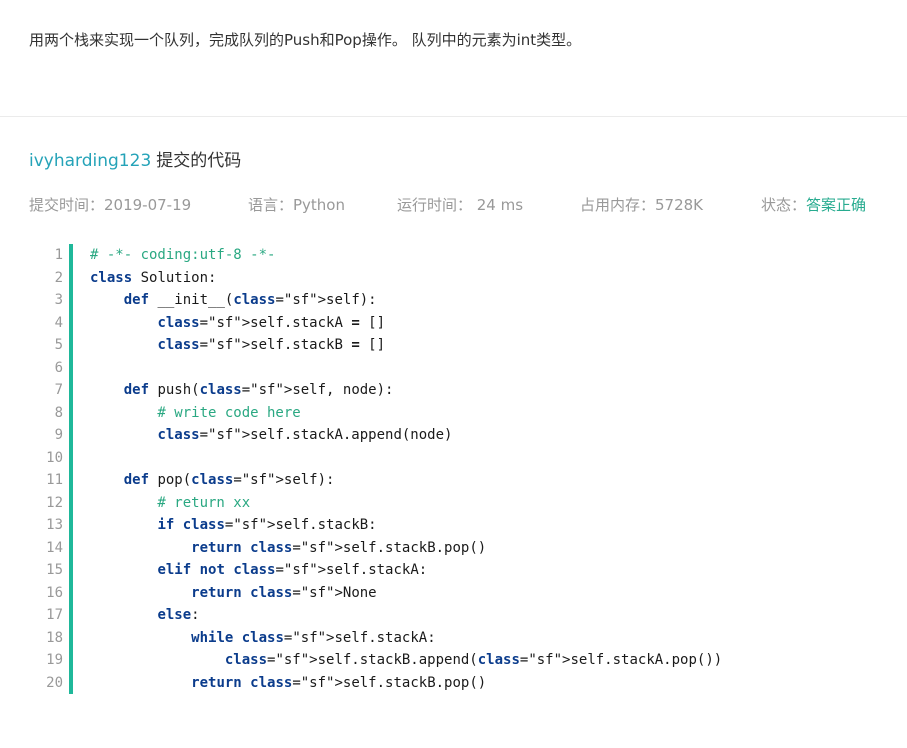 The height and width of the screenshot is (748, 907). Describe the element at coordinates (54, 480) in the screenshot. I see `line-number: 11` at that location.